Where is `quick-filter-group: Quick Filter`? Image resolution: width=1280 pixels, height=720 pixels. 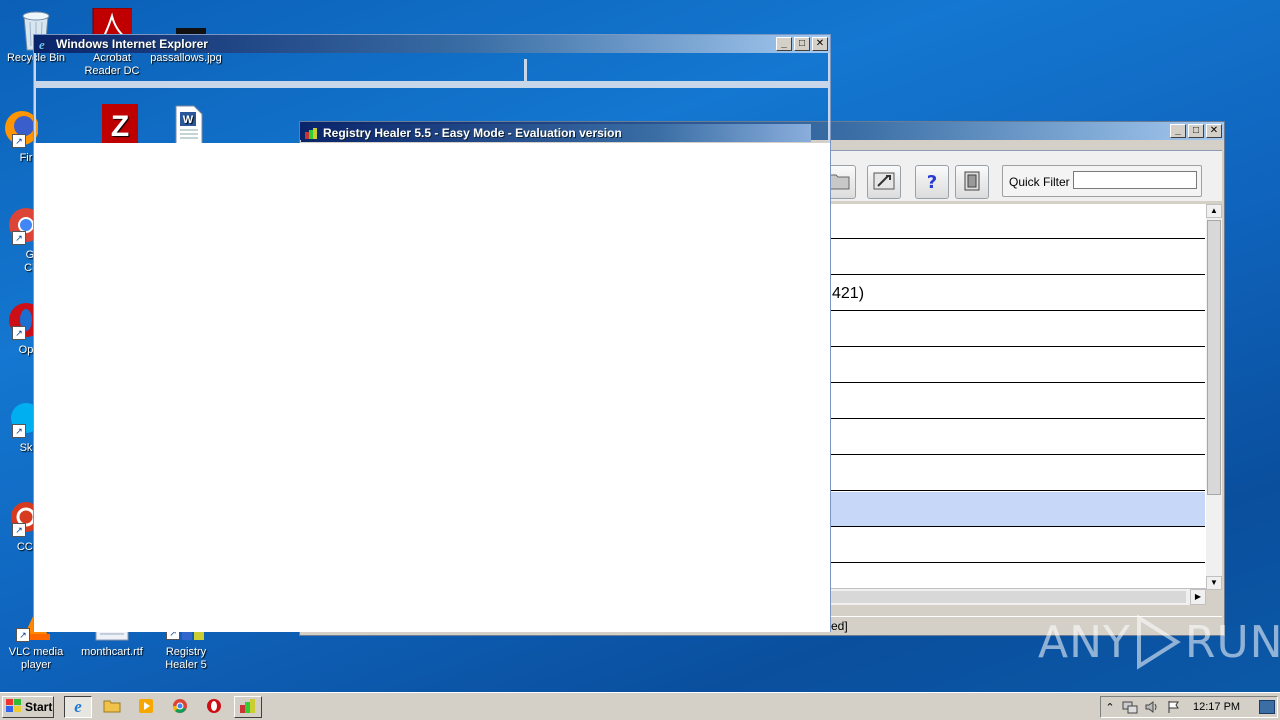
quick-filter-group: Quick Filter is located at coordinates (1102, 181).